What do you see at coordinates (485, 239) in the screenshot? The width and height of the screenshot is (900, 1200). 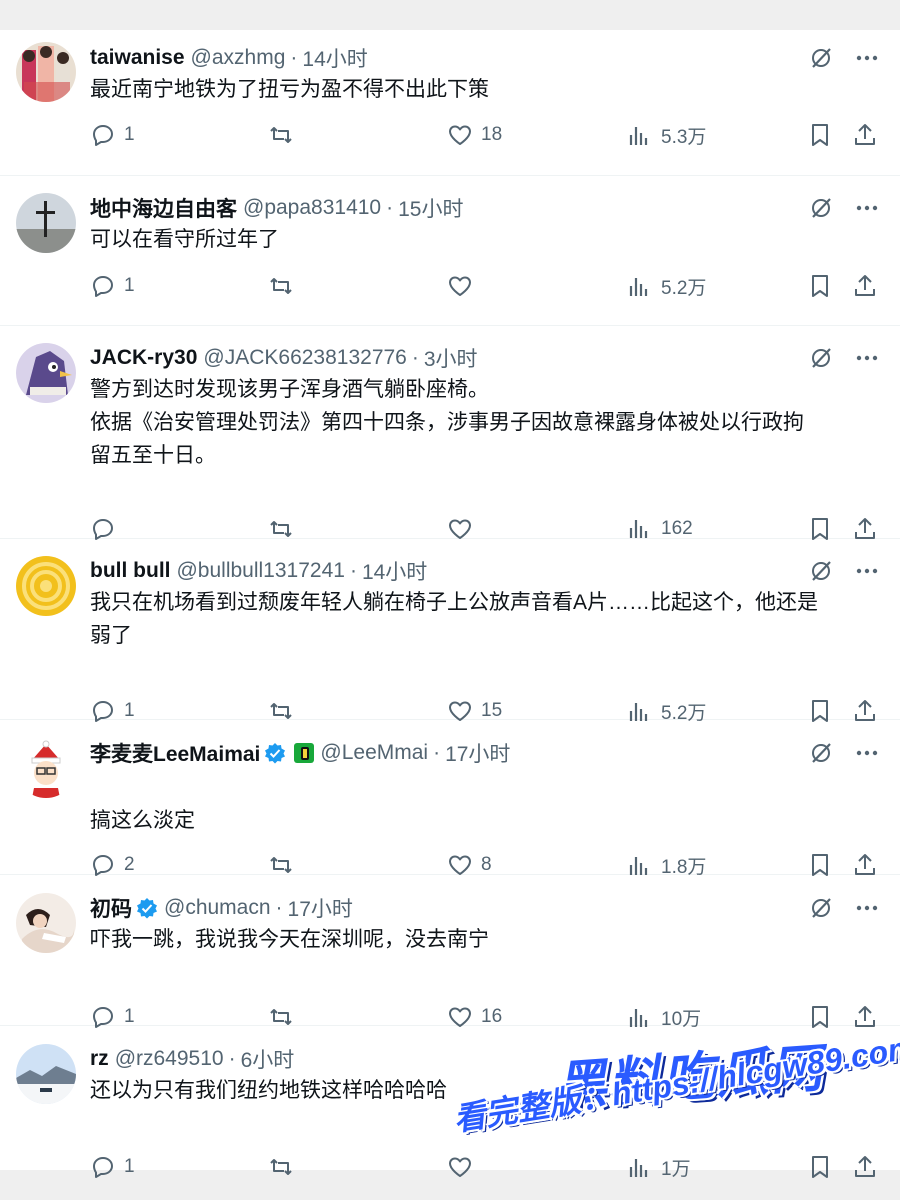 I see `tweet-text: 可以在看守所过年了` at bounding box center [485, 239].